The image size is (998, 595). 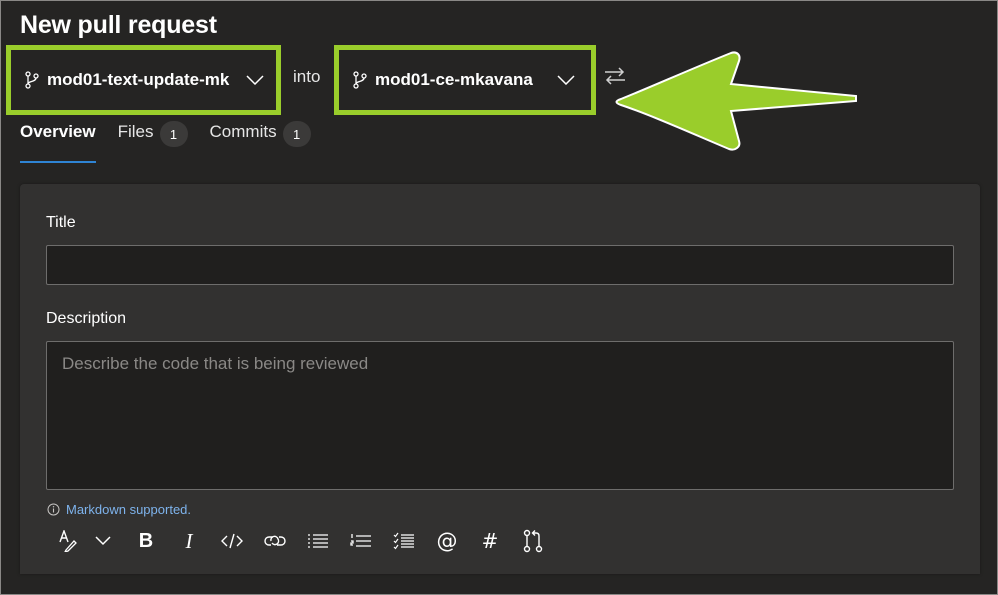 What do you see at coordinates (296, 134) in the screenshot?
I see `commits-count-badge: 1` at bounding box center [296, 134].